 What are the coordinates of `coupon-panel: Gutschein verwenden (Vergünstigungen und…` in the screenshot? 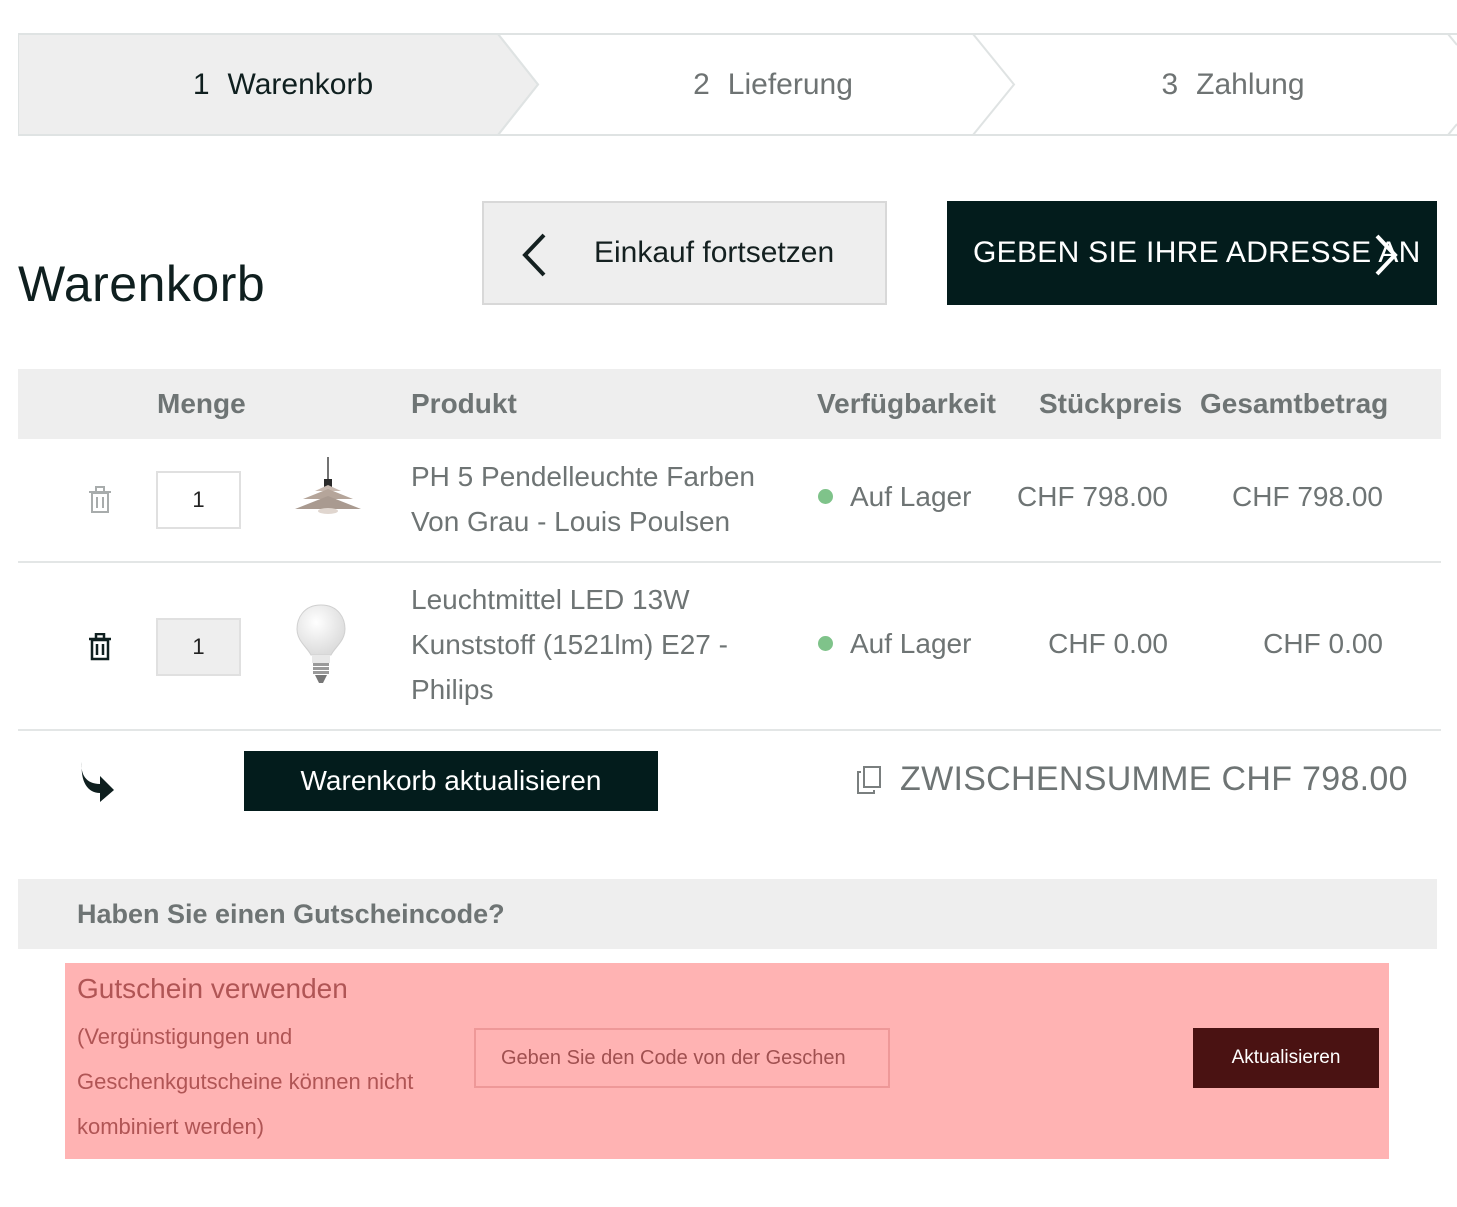 It's located at (727, 1061).